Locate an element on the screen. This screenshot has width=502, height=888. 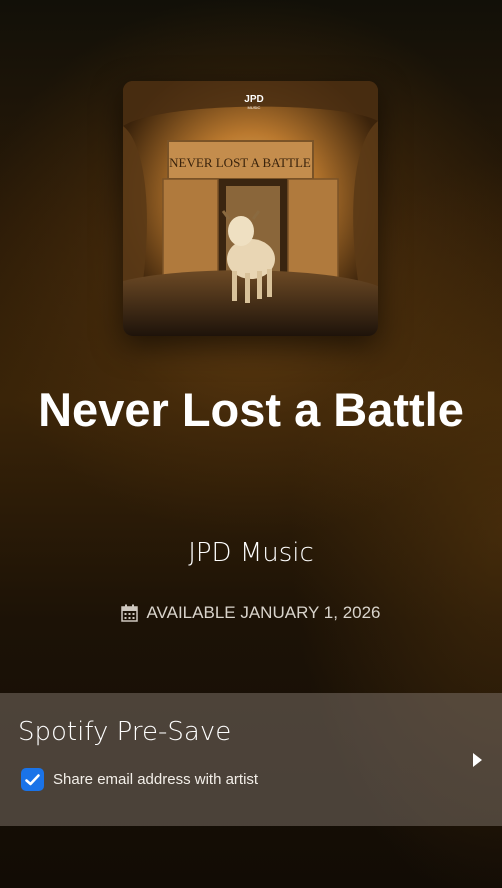
album-artwork: NEVER LOST A BATTLE JPD MUSIC is located at coordinates (250, 208).